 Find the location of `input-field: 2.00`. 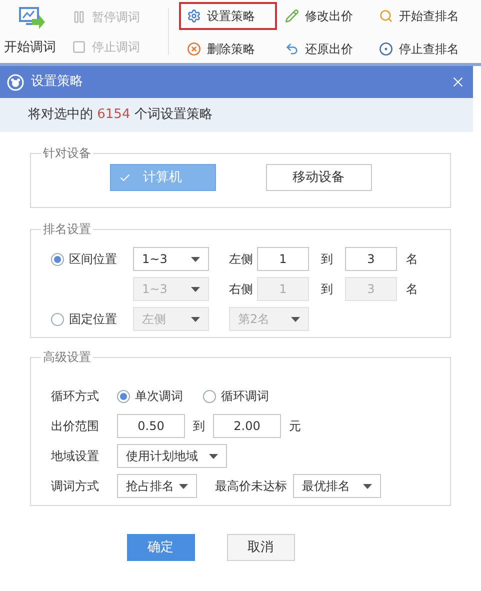

input-field: 2.00 is located at coordinates (247, 426).